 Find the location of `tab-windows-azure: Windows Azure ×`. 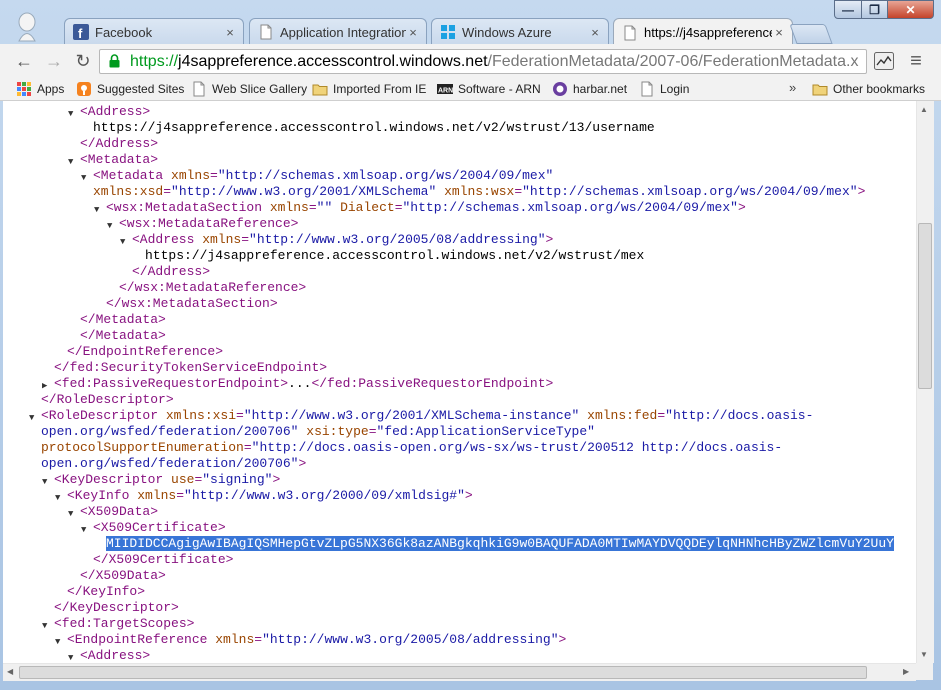

tab-windows-azure: Windows Azure × is located at coordinates (520, 31).